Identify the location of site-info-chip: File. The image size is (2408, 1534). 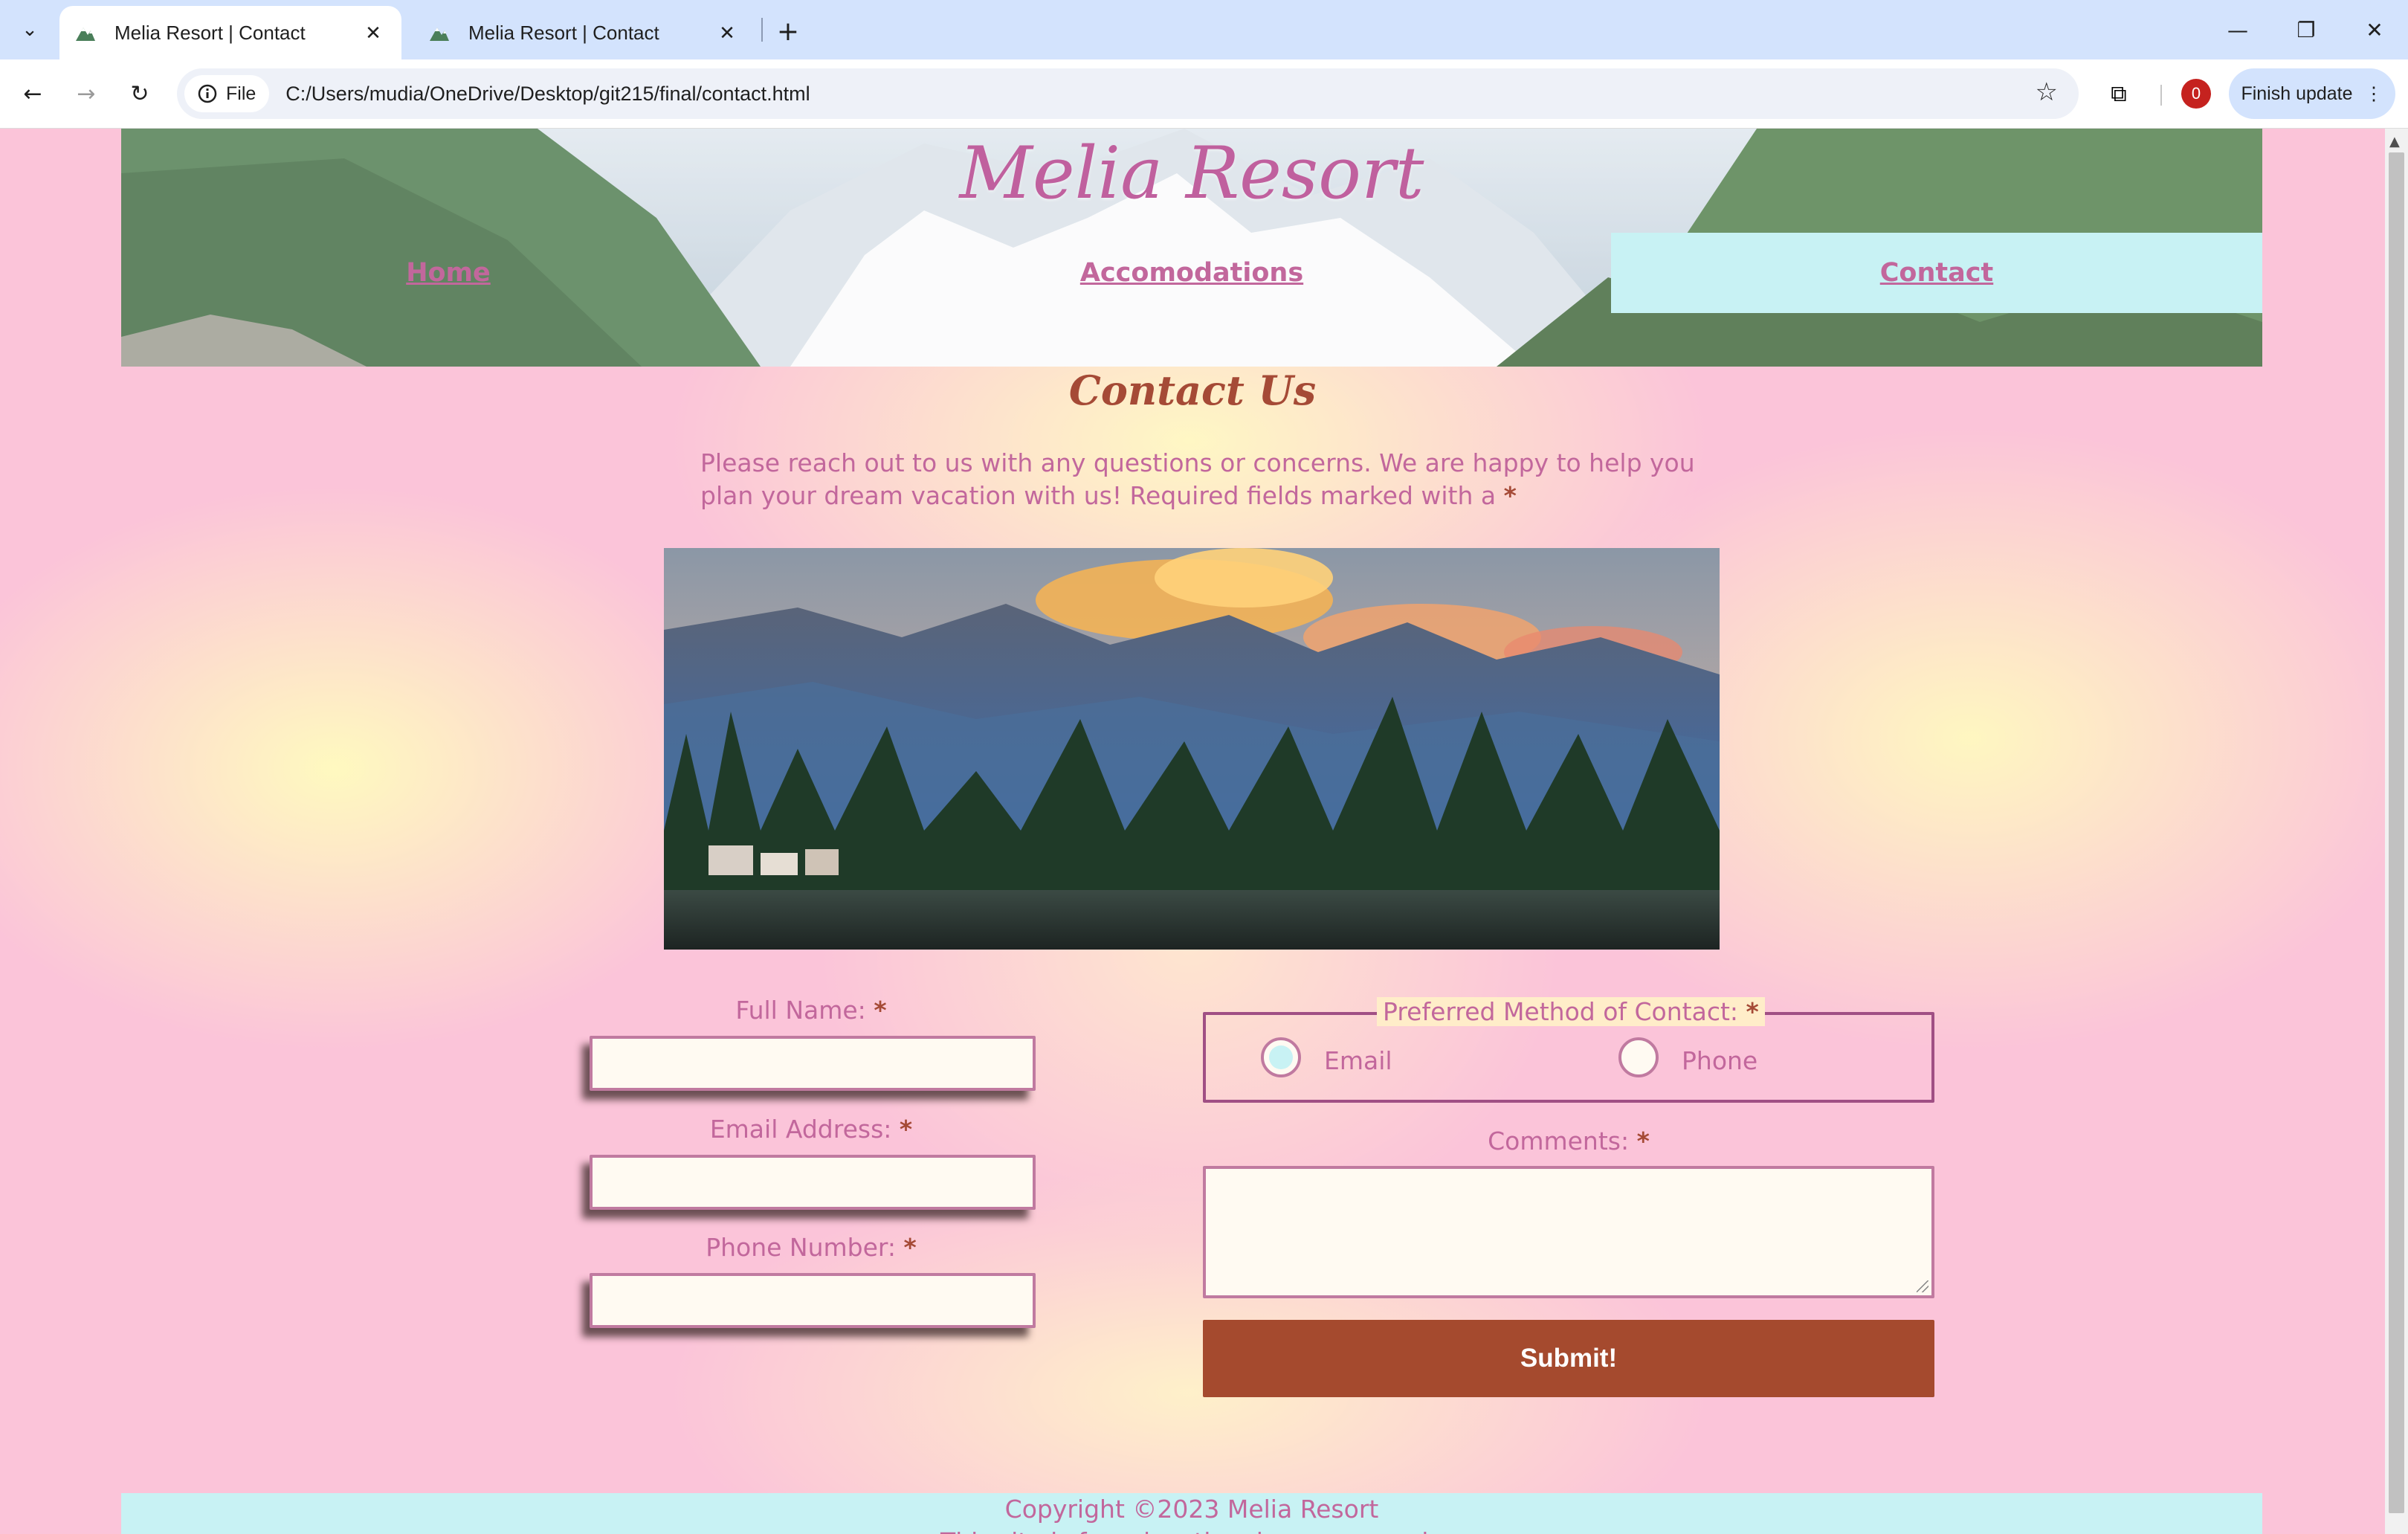
(227, 93).